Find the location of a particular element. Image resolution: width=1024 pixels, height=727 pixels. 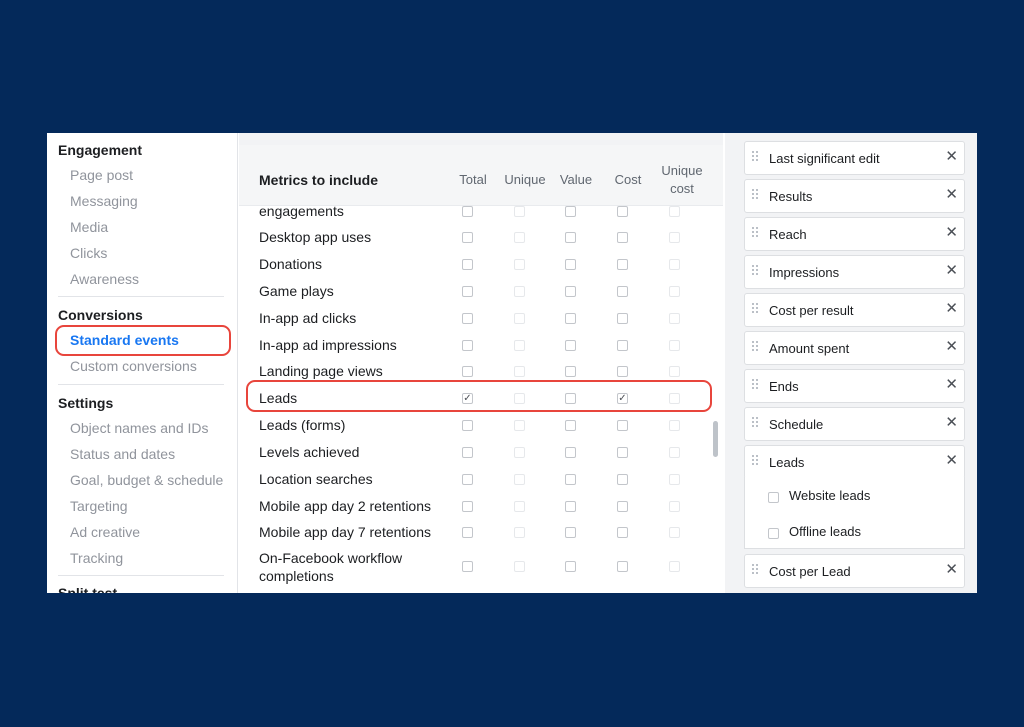

selected-column-card: Schedule ✕ is located at coordinates (854, 424).